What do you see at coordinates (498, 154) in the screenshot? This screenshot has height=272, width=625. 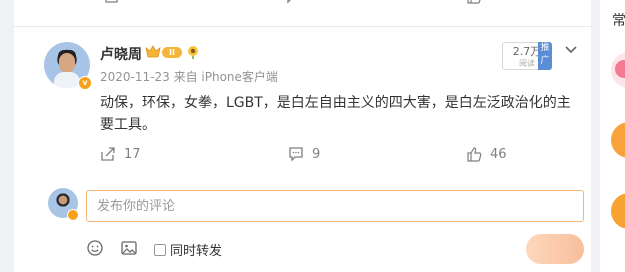 I see `like-count: 46` at bounding box center [498, 154].